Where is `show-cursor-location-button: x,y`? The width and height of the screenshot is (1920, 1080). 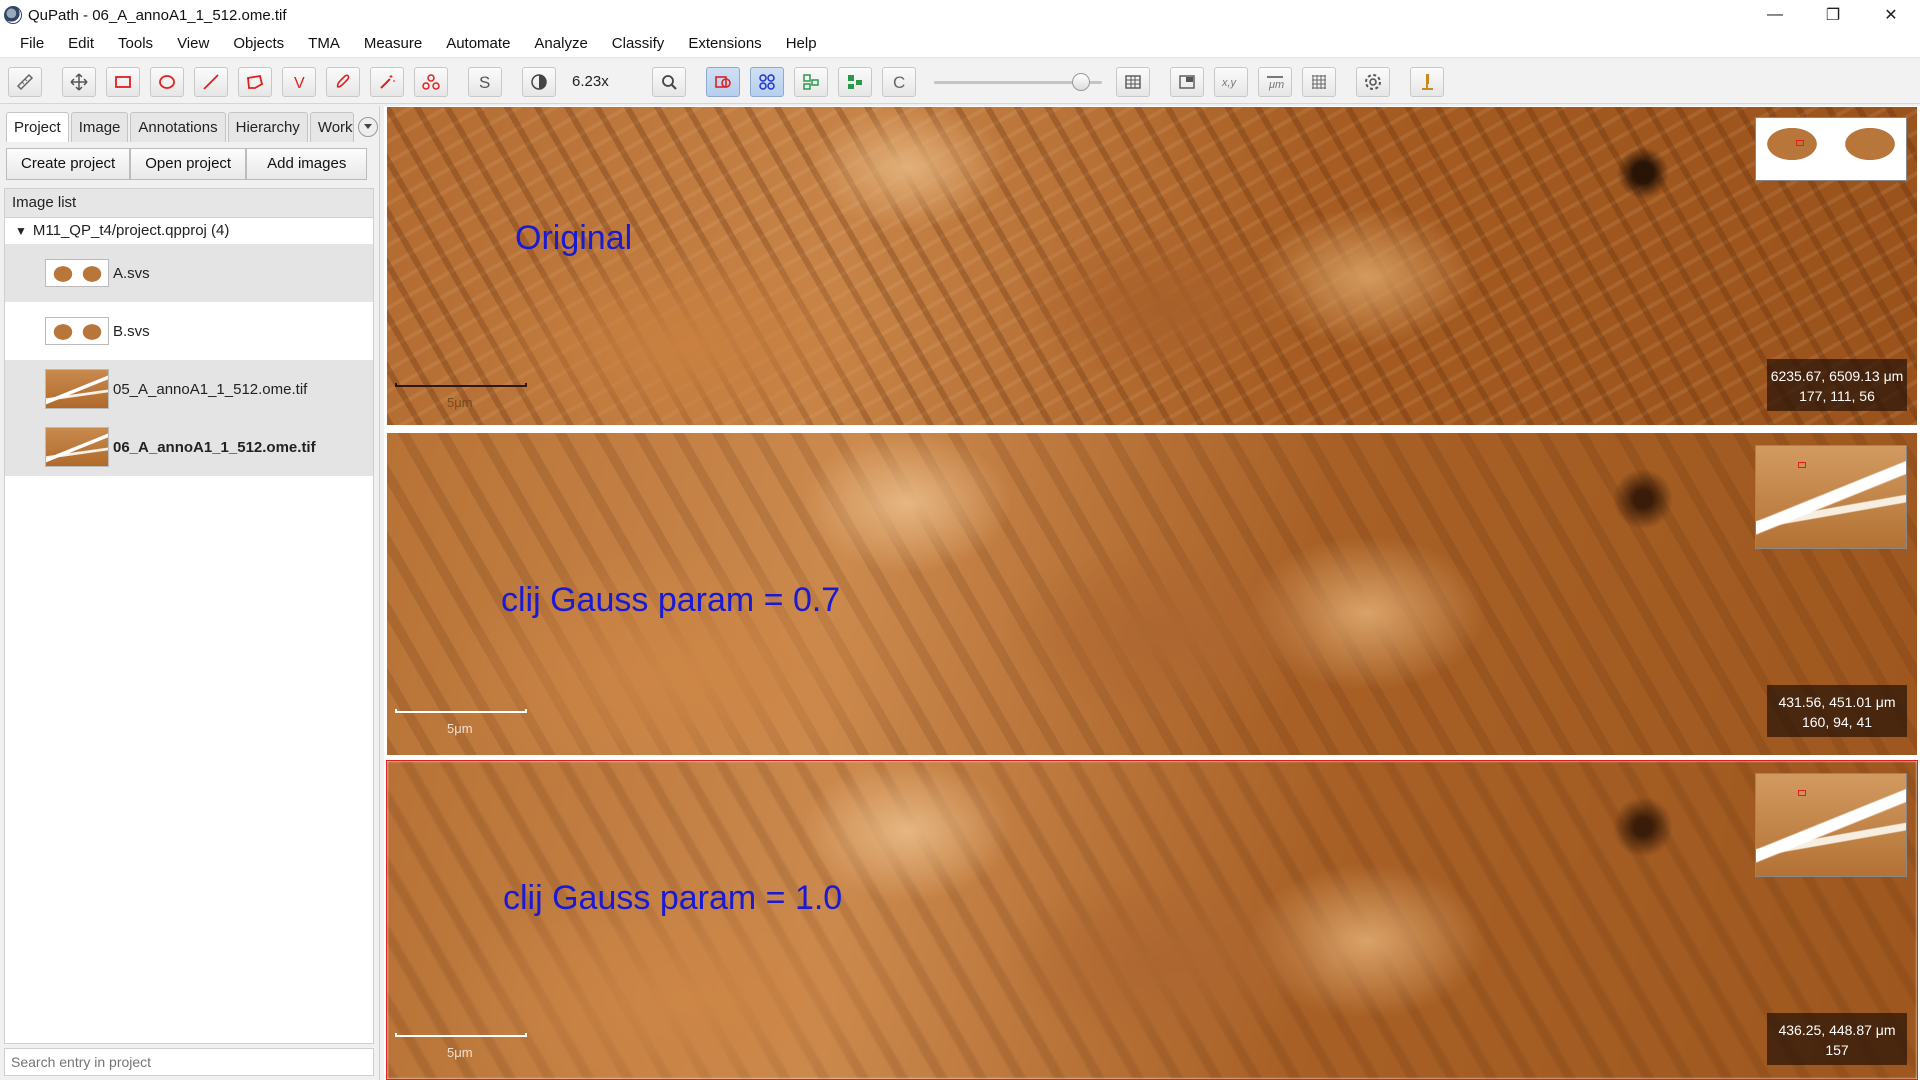
show-cursor-location-button: x,y is located at coordinates (1231, 81).